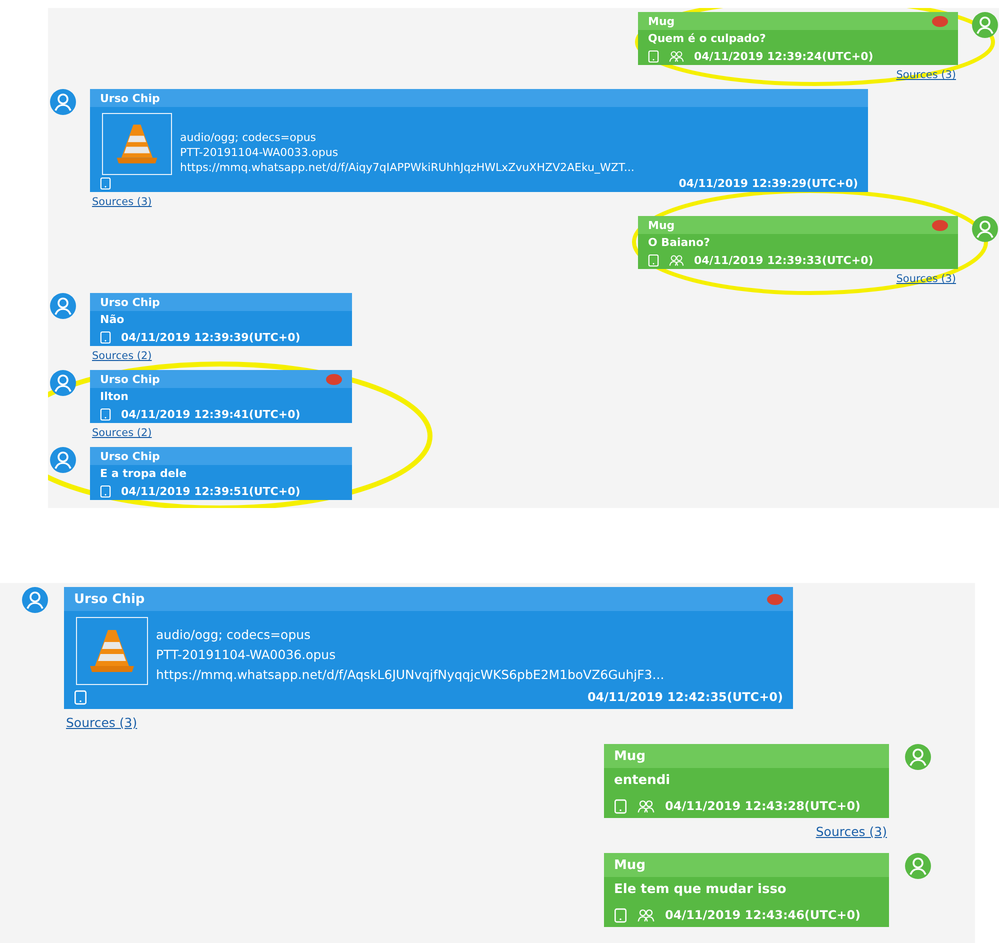 This screenshot has width=999, height=943. Describe the element at coordinates (679, 243) in the screenshot. I see `message-text: O Baiano?` at that location.